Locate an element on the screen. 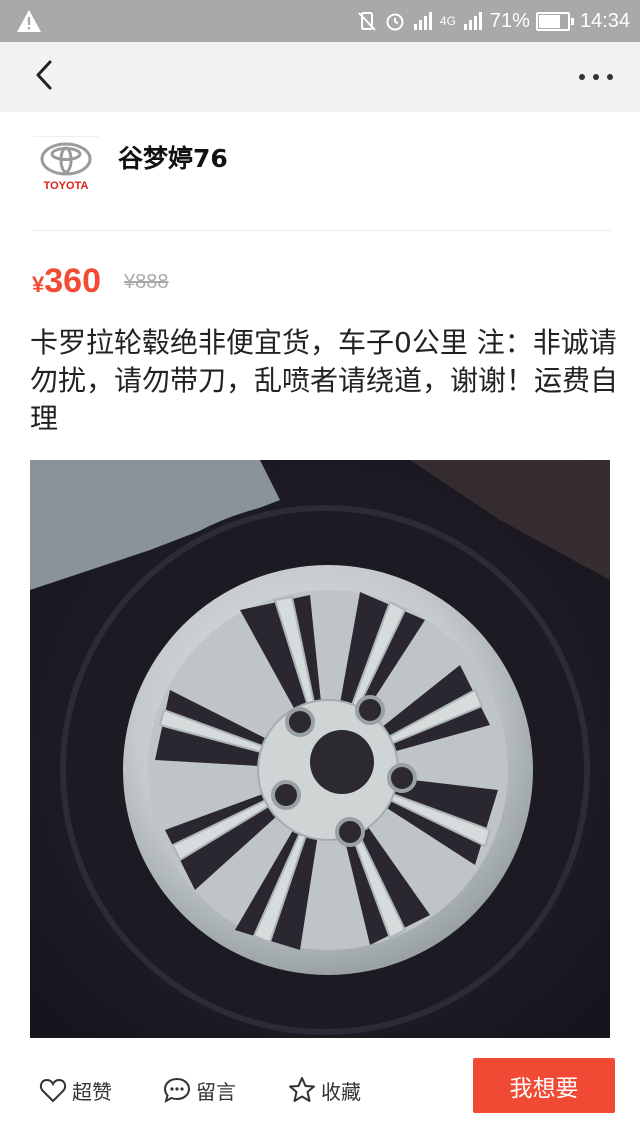 This screenshot has width=640, height=1137. divider is located at coordinates (322, 230).